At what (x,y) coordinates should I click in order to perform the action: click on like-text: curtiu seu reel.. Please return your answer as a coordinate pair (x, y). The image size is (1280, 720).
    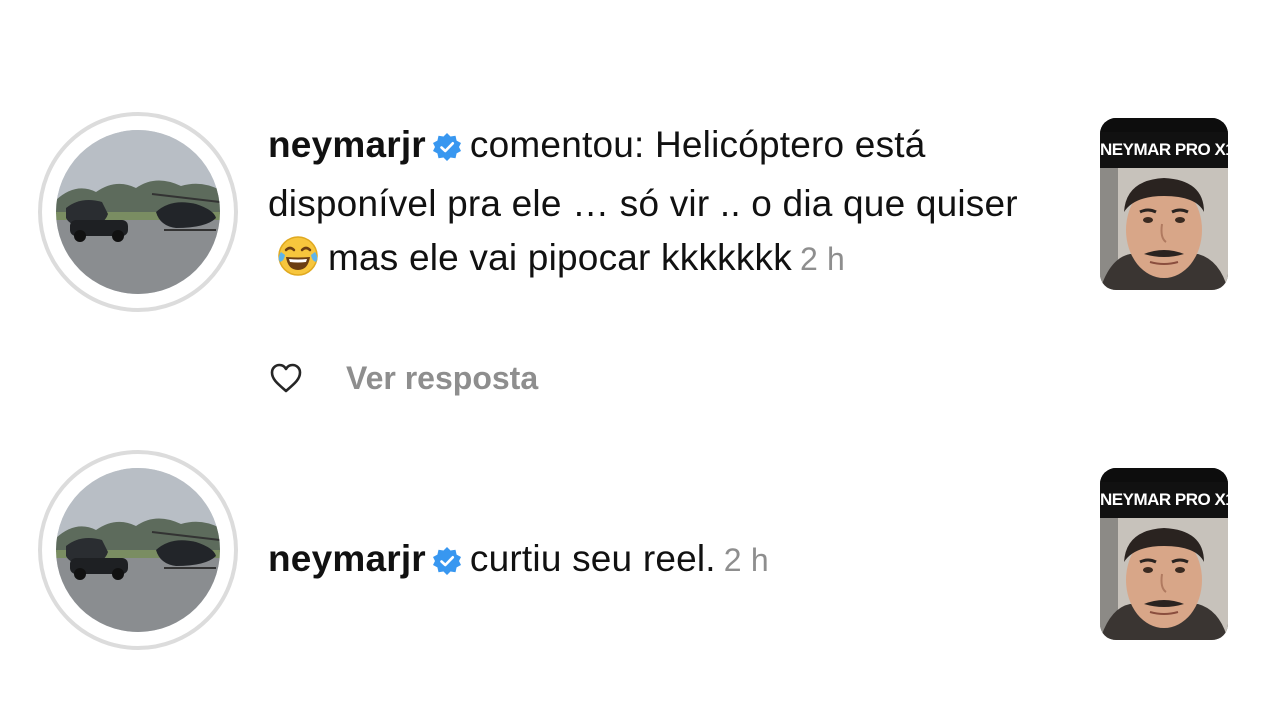
    Looking at the image, I should click on (592, 558).